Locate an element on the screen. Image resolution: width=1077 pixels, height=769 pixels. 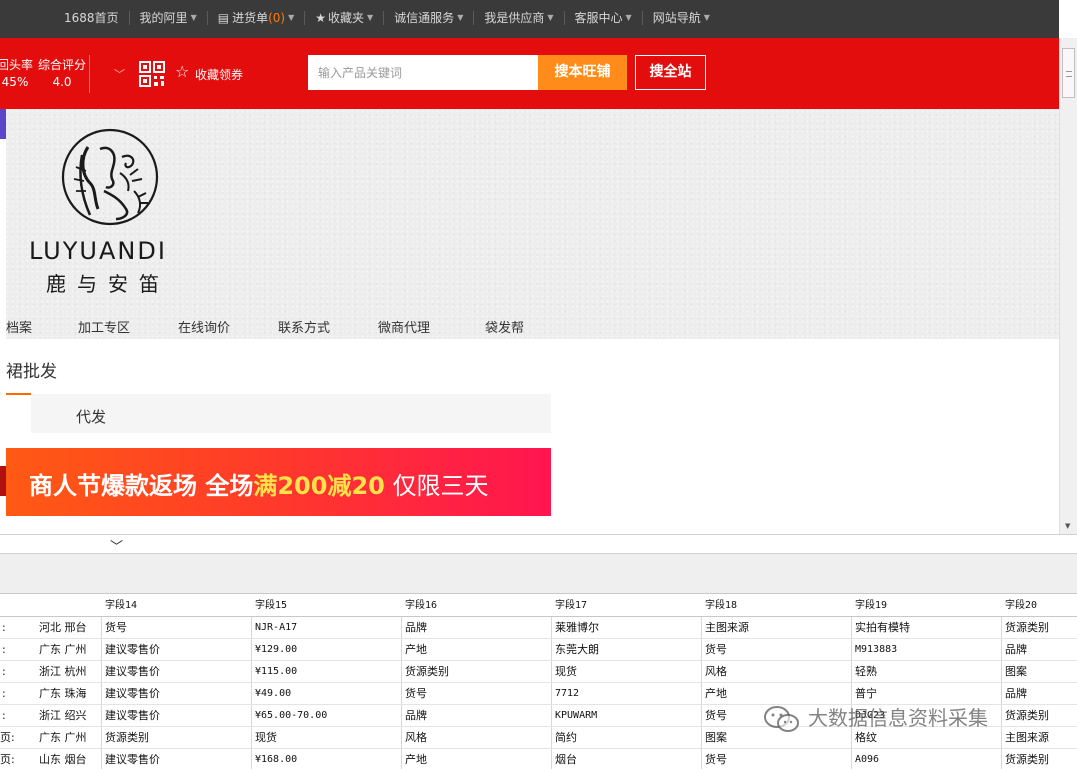
table-cell: 莱雅博尔 is located at coordinates (577, 627).